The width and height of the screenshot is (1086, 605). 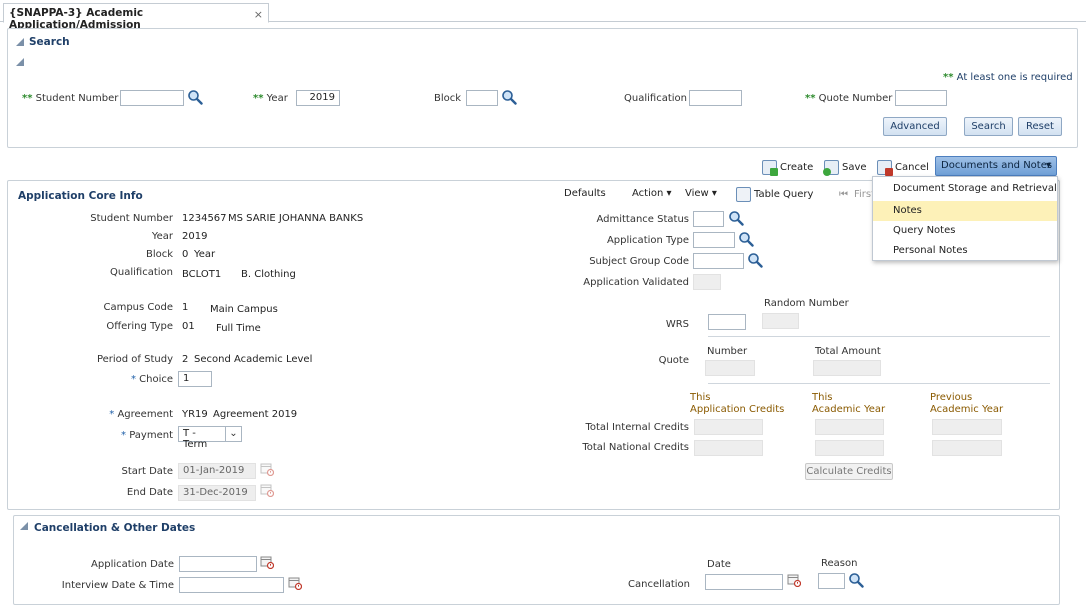 What do you see at coordinates (965, 251) in the screenshot?
I see `menu-item-personal-notes: Personal Notes` at bounding box center [965, 251].